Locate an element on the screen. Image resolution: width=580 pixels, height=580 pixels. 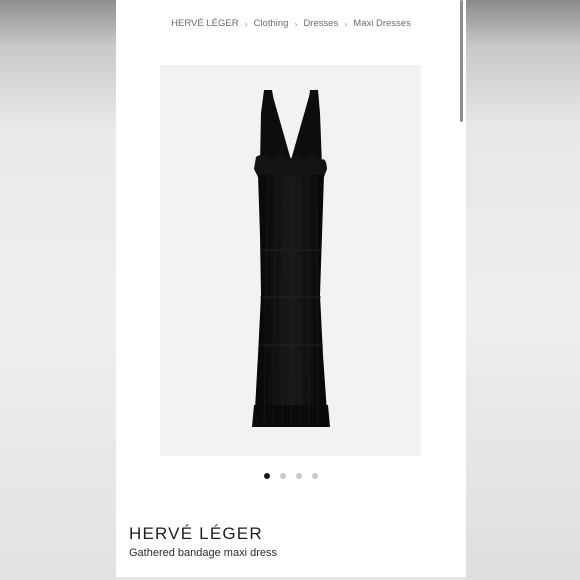
scrollbar-thumb is located at coordinates (461, 61).